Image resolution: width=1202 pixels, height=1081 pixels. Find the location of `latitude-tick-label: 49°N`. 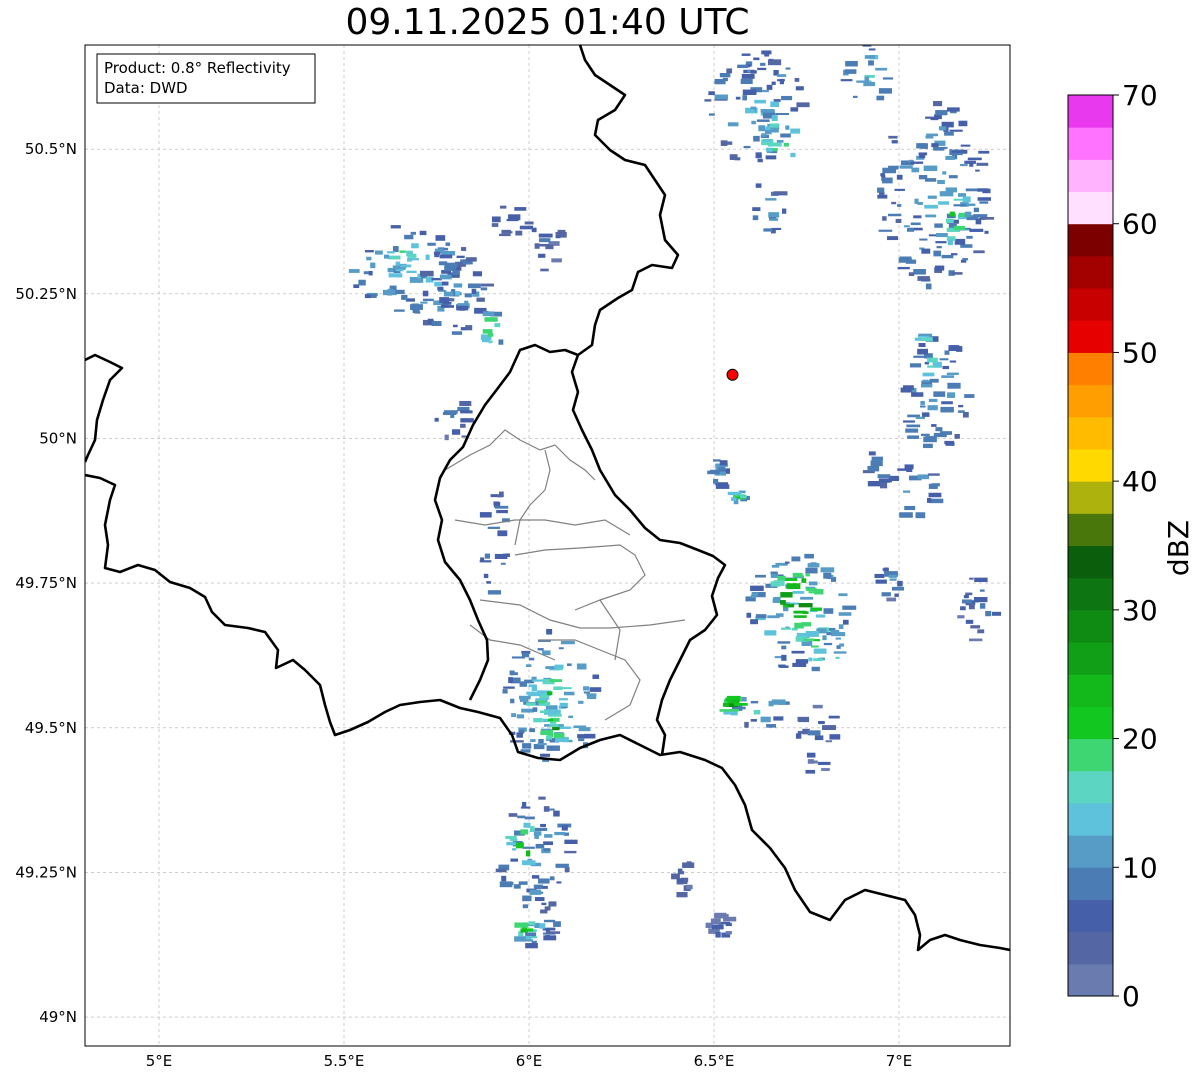

latitude-tick-label: 49°N is located at coordinates (58, 1017).